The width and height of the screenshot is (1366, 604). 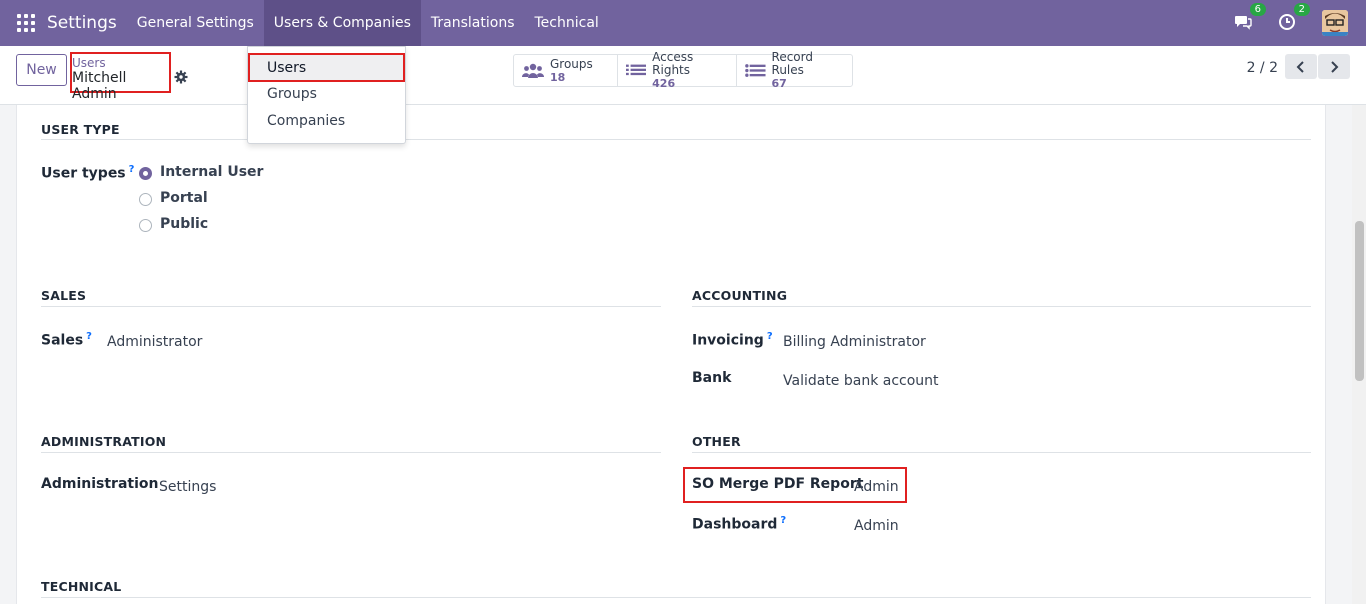 What do you see at coordinates (184, 224) in the screenshot?
I see `radio-public-label: Public` at bounding box center [184, 224].